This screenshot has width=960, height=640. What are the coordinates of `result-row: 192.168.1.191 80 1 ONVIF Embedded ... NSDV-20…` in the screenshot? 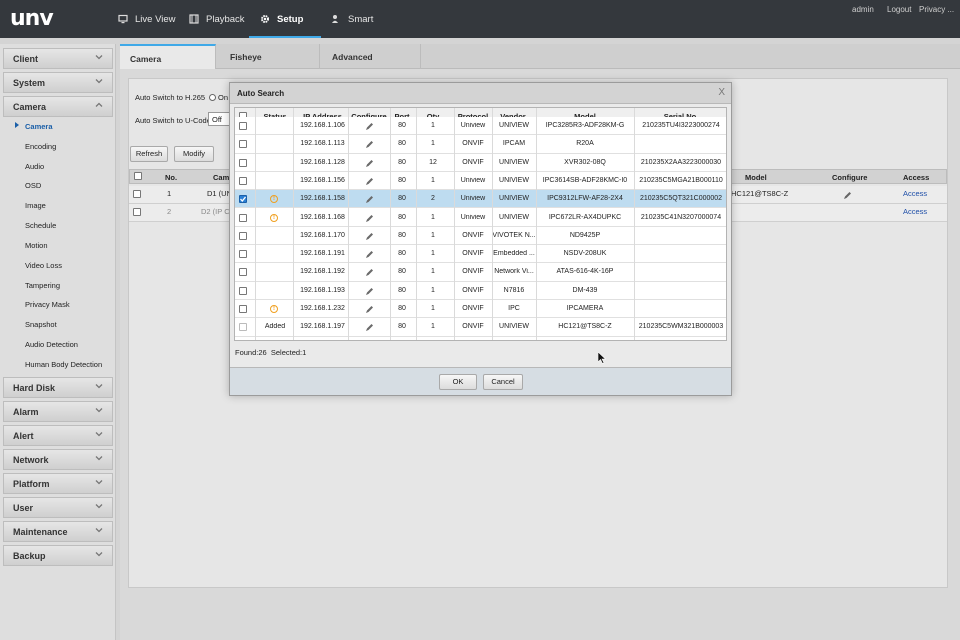 It's located at (480, 254).